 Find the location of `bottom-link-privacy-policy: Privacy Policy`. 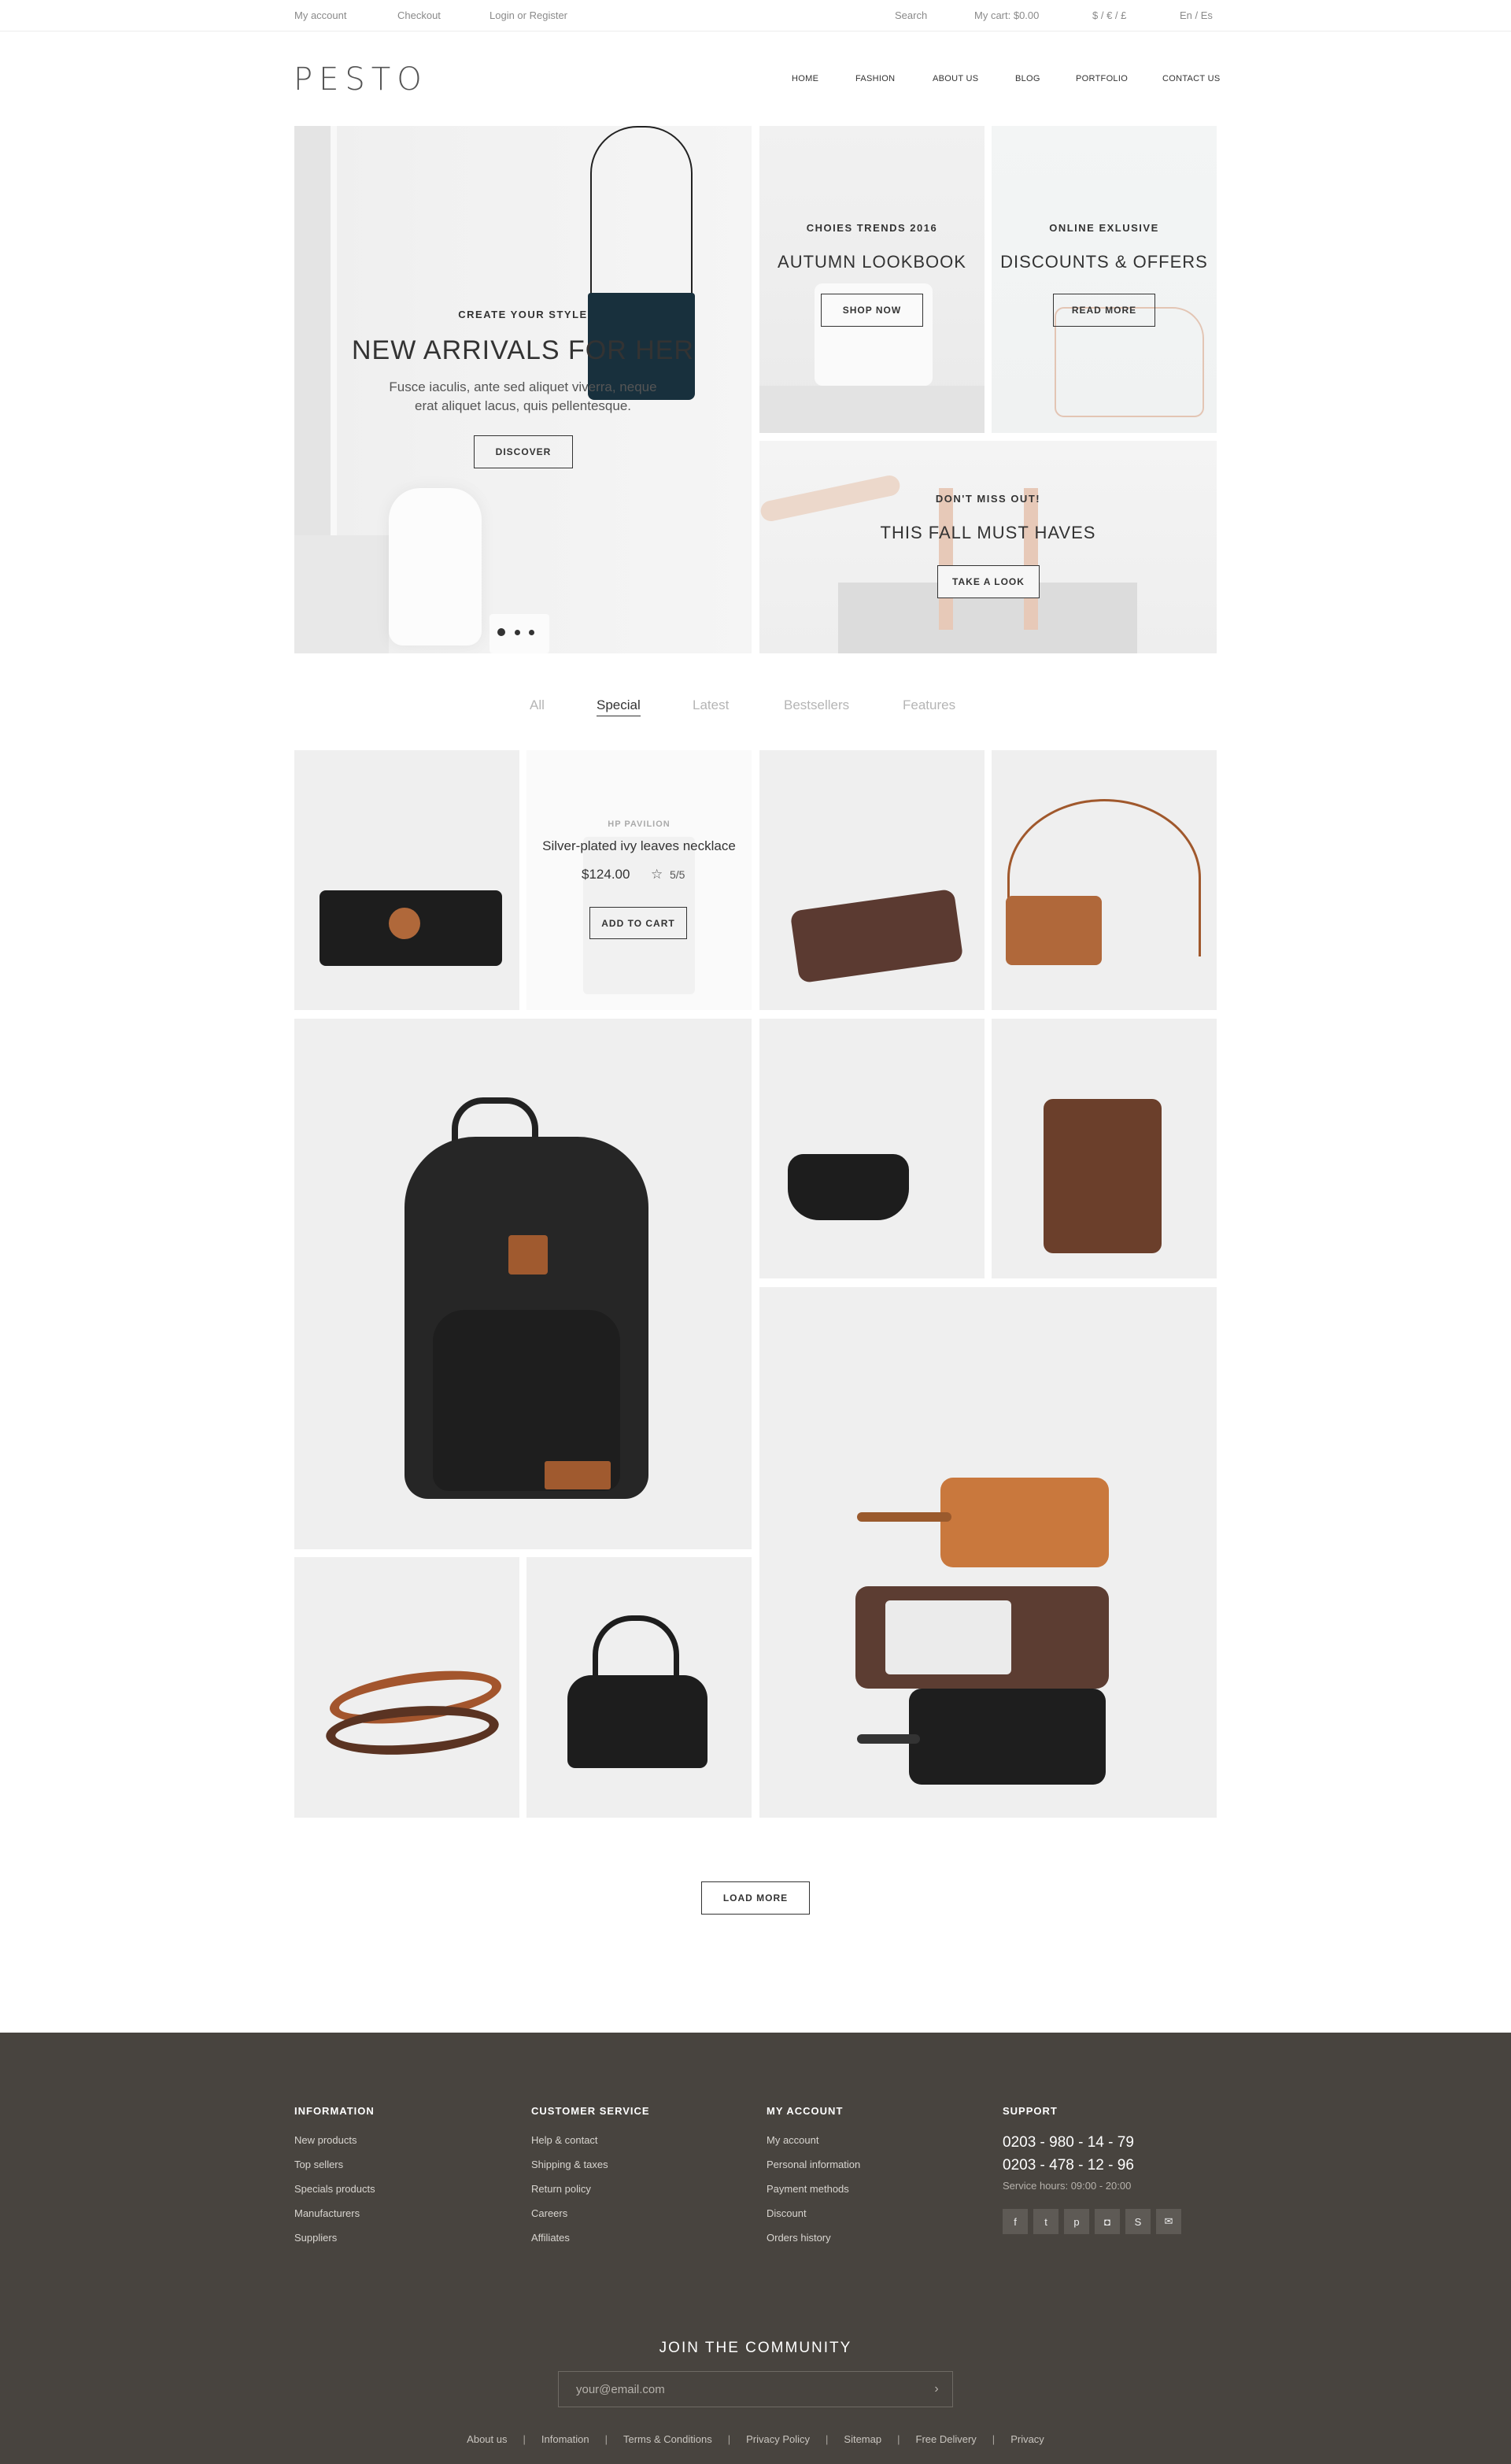

bottom-link-privacy-policy: Privacy Policy is located at coordinates (778, 2439).